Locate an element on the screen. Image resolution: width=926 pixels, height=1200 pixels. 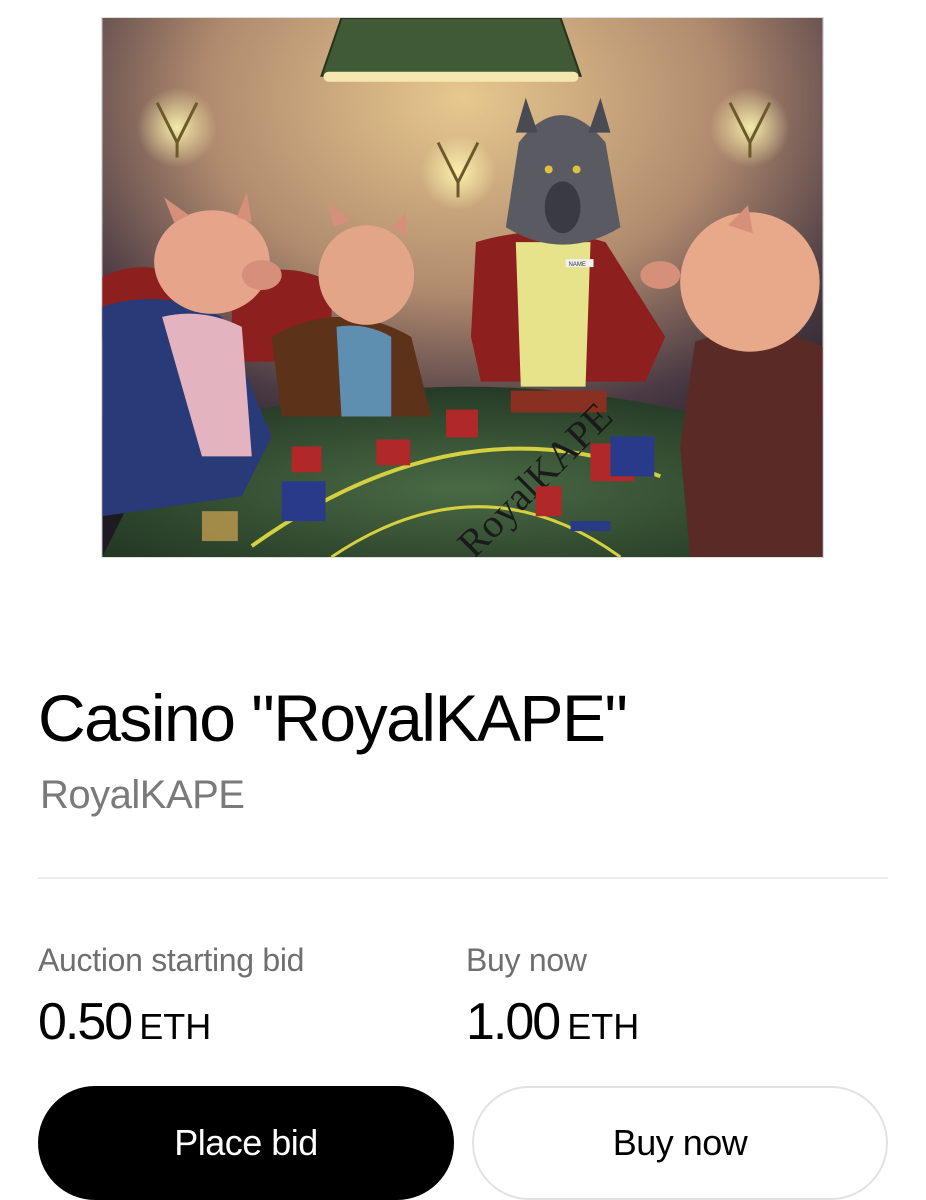
buy-now-unit: ETH is located at coordinates (603, 1026).